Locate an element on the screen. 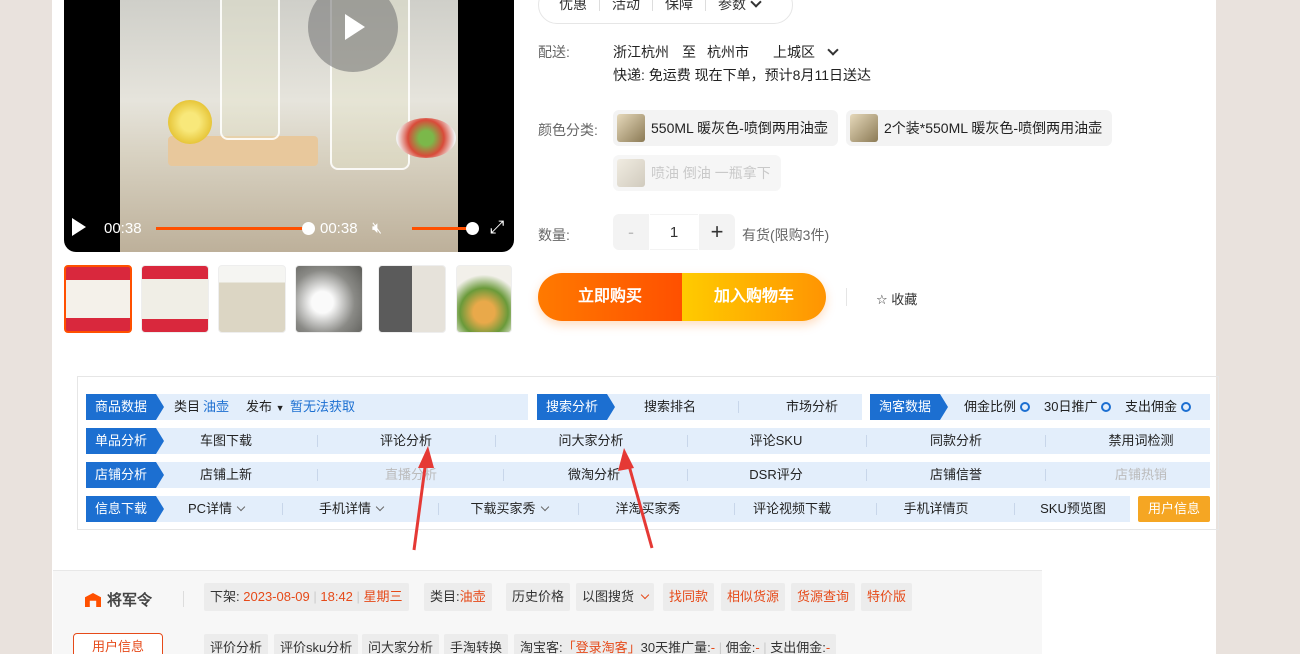  progress-bar is located at coordinates (232, 228).